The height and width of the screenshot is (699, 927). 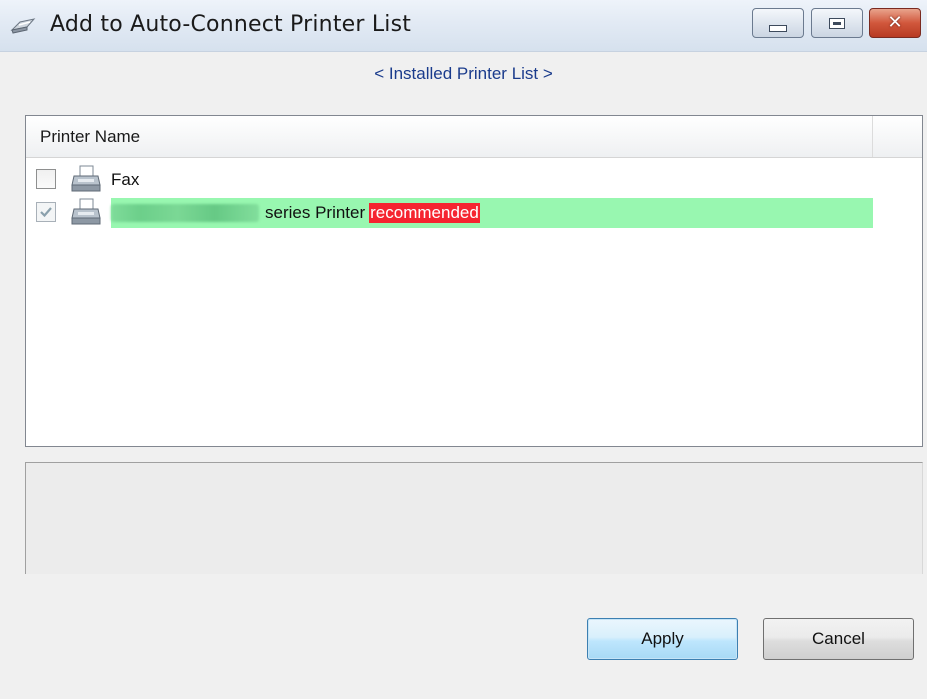 What do you see at coordinates (46, 179) in the screenshot?
I see `fax-checkbox` at bounding box center [46, 179].